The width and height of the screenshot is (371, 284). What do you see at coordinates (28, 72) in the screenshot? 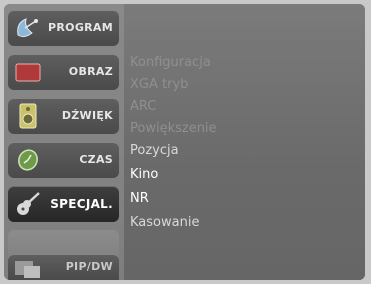
I see `picture-icon` at bounding box center [28, 72].